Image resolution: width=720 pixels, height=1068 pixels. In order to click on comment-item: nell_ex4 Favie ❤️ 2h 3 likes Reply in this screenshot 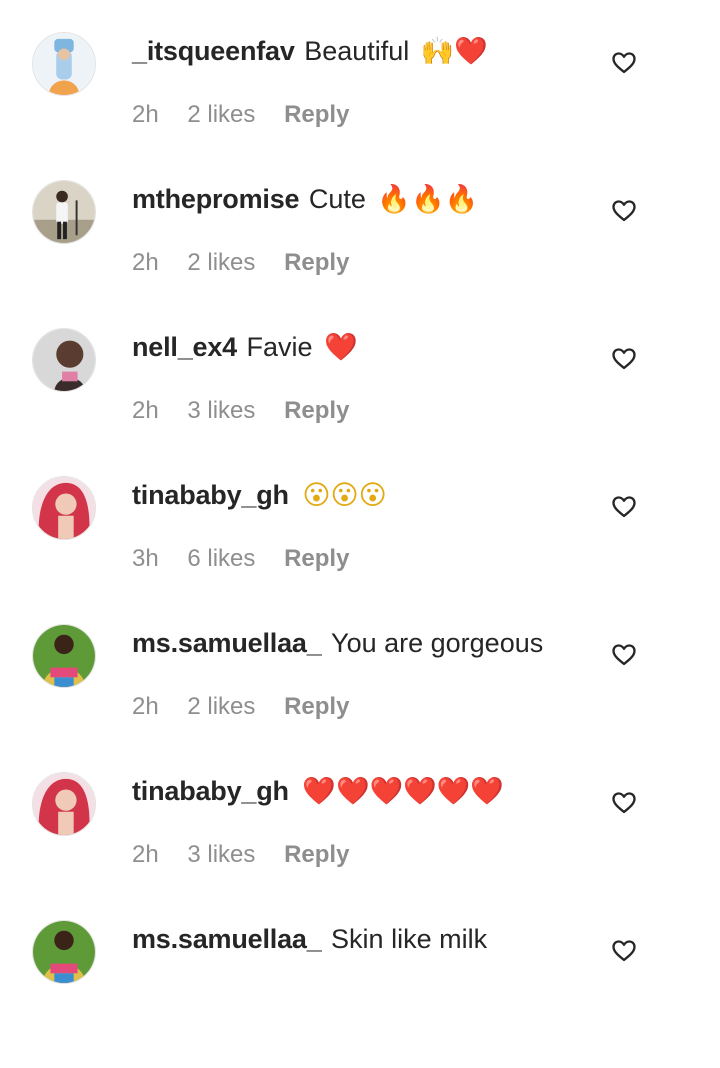, I will do `click(360, 402)`.